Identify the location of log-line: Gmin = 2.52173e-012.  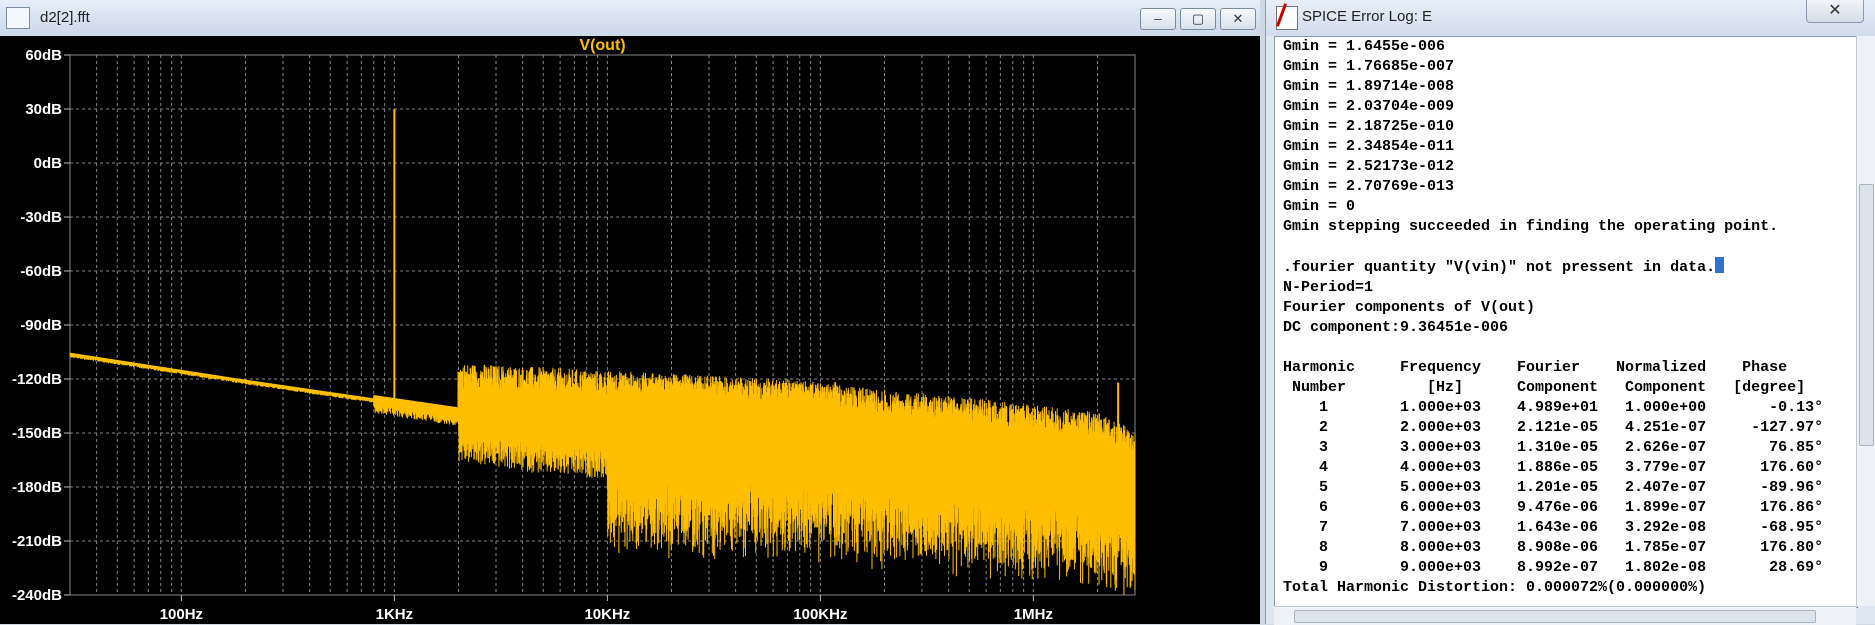
(1369, 166).